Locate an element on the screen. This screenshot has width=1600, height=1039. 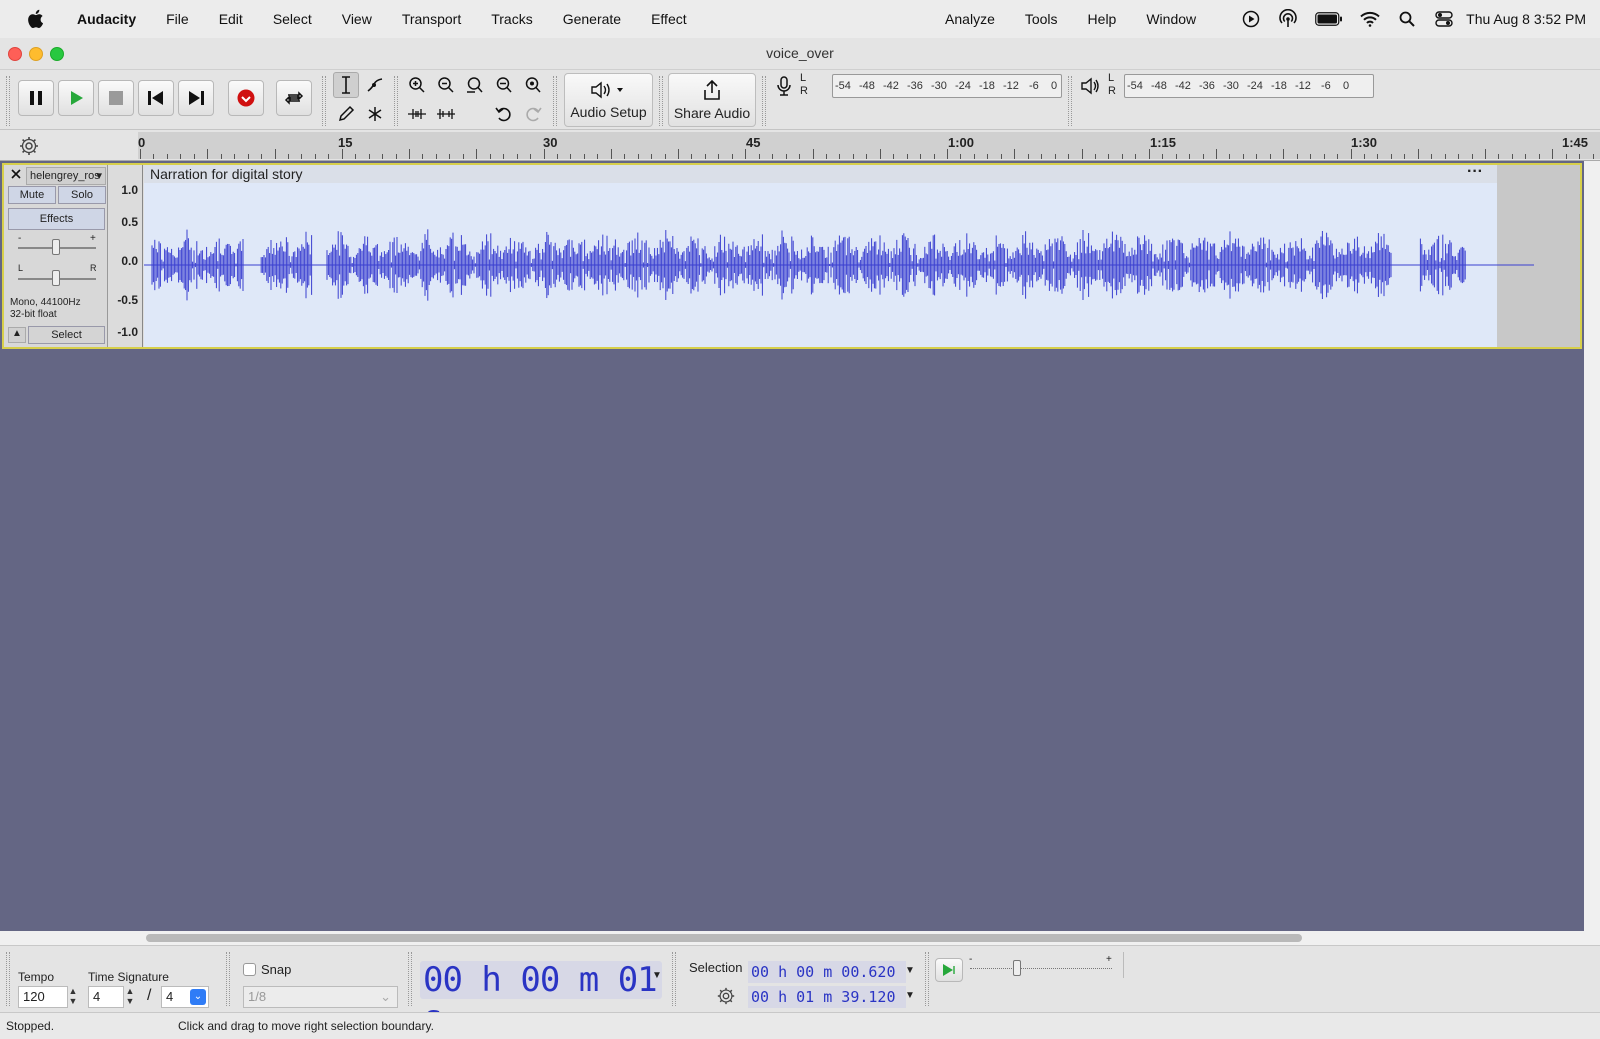
multi-tool-button is located at coordinates (375, 114).